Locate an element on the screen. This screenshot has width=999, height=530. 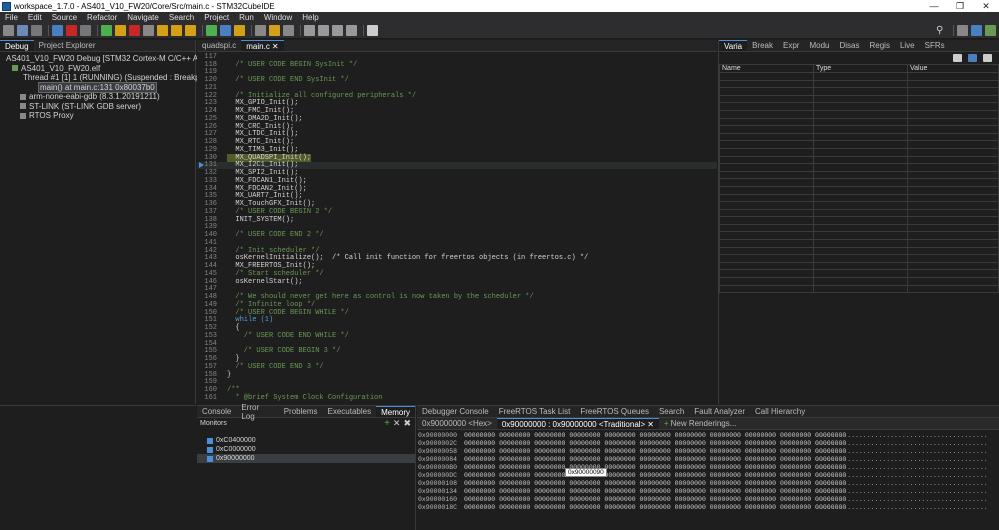
code-line: 141 is located at coordinates (457, 243).